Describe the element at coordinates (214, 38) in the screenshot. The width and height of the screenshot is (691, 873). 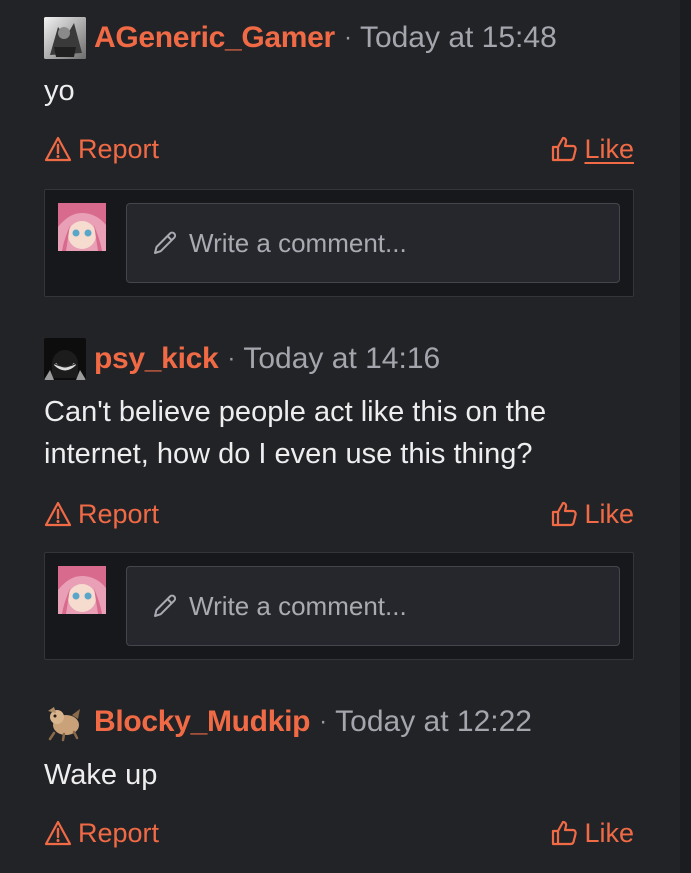
I see `username: AGeneric_Gamer` at that location.